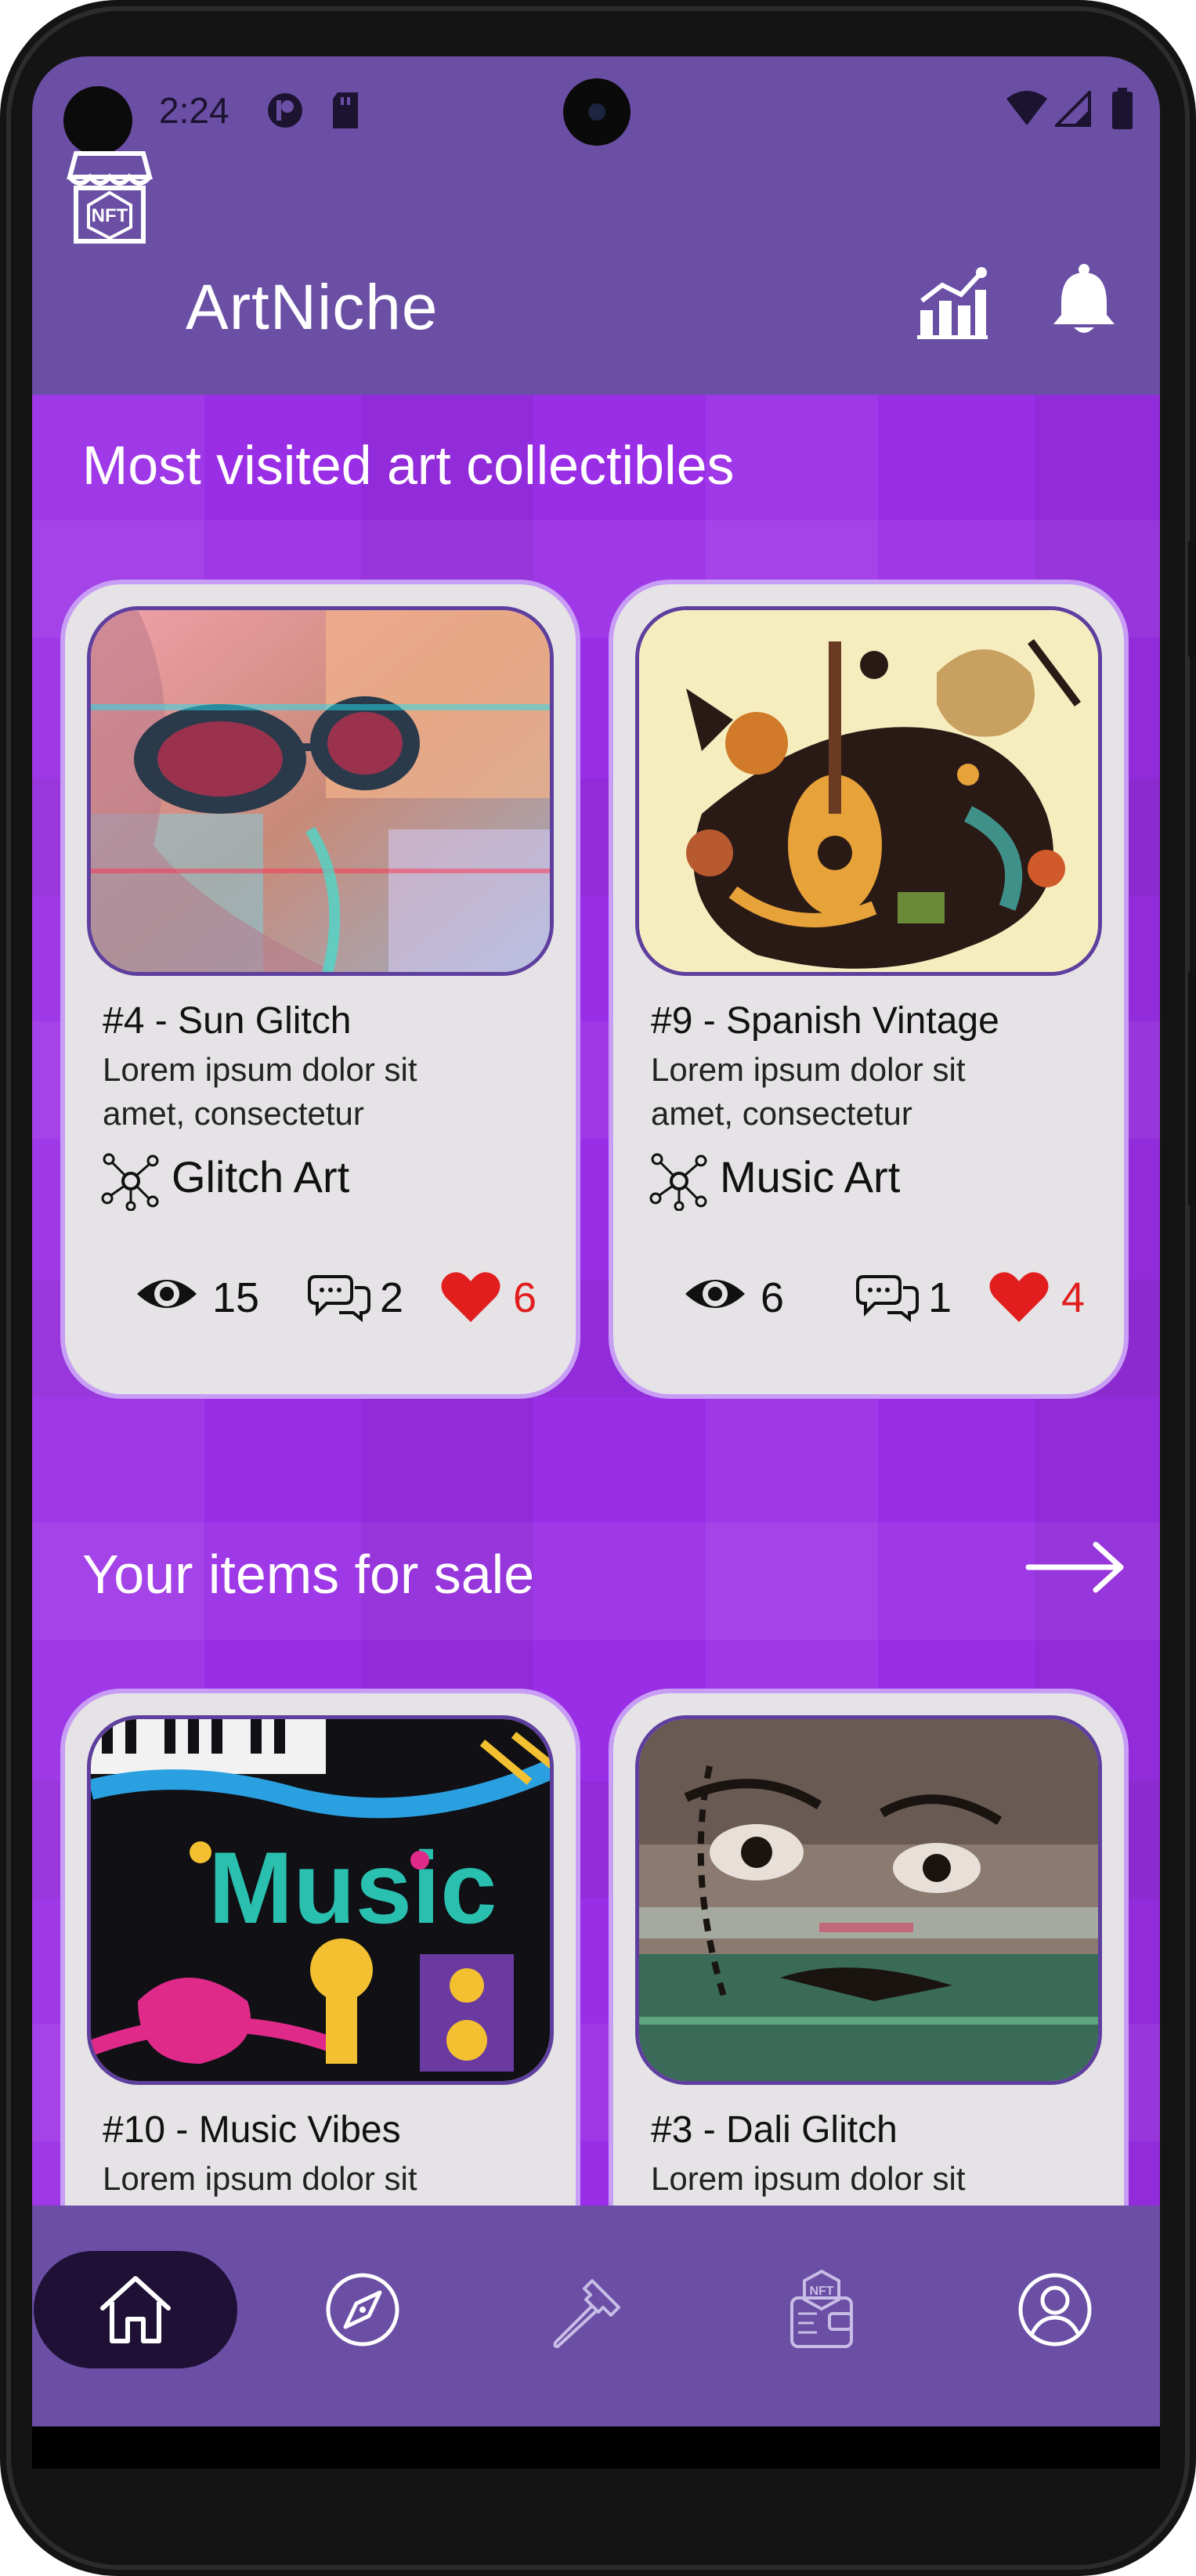 This screenshot has height=2576, width=1196. Describe the element at coordinates (1192, 1088) in the screenshot. I see `power-button` at that location.